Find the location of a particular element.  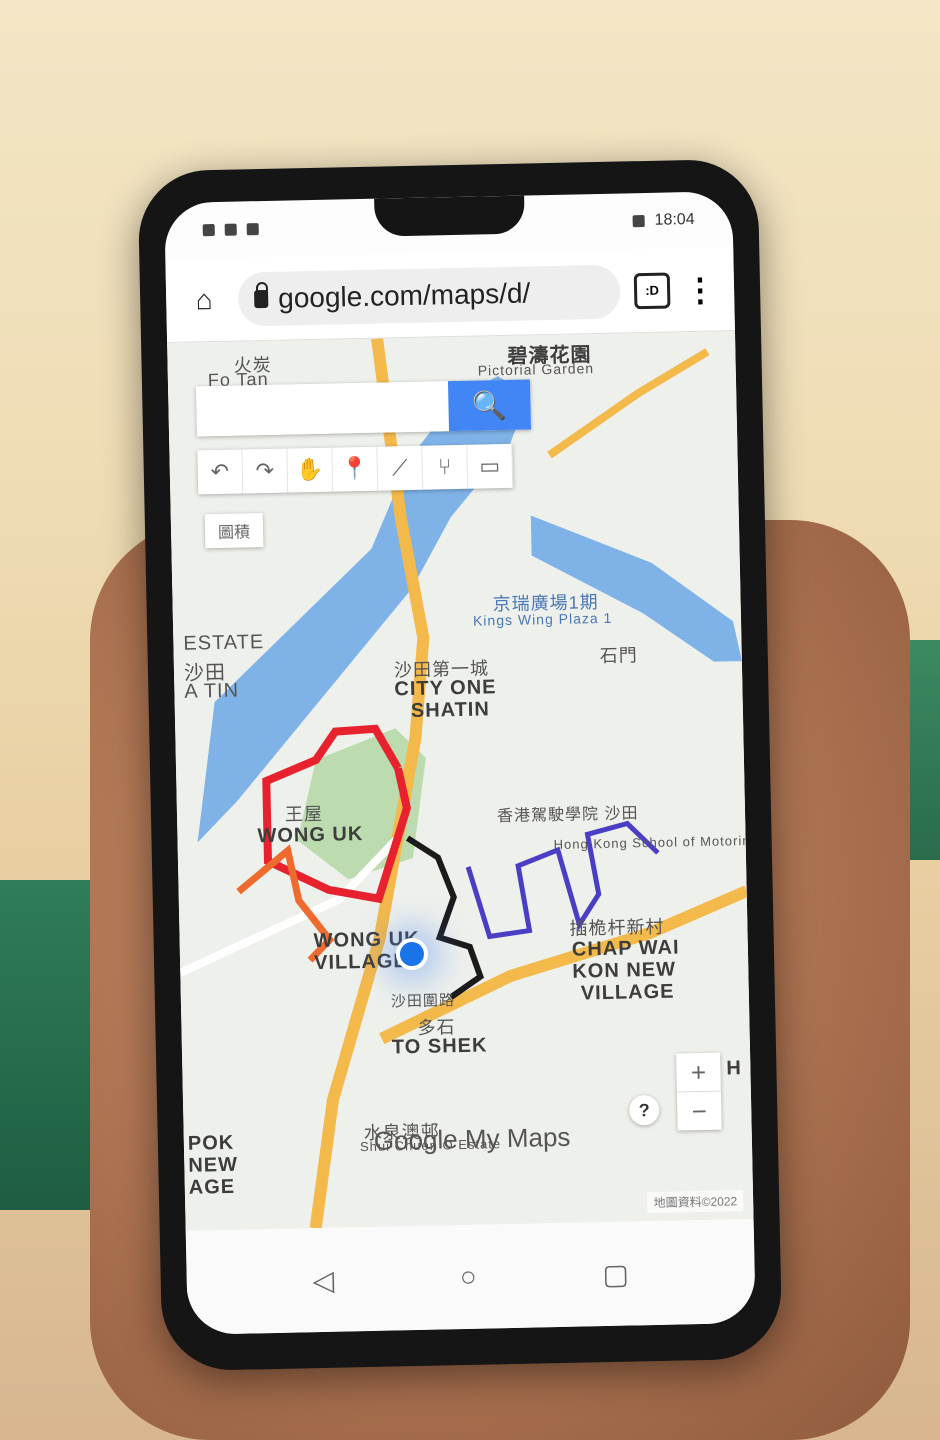

url-field: google.com/maps/d/ is located at coordinates (429, 295).